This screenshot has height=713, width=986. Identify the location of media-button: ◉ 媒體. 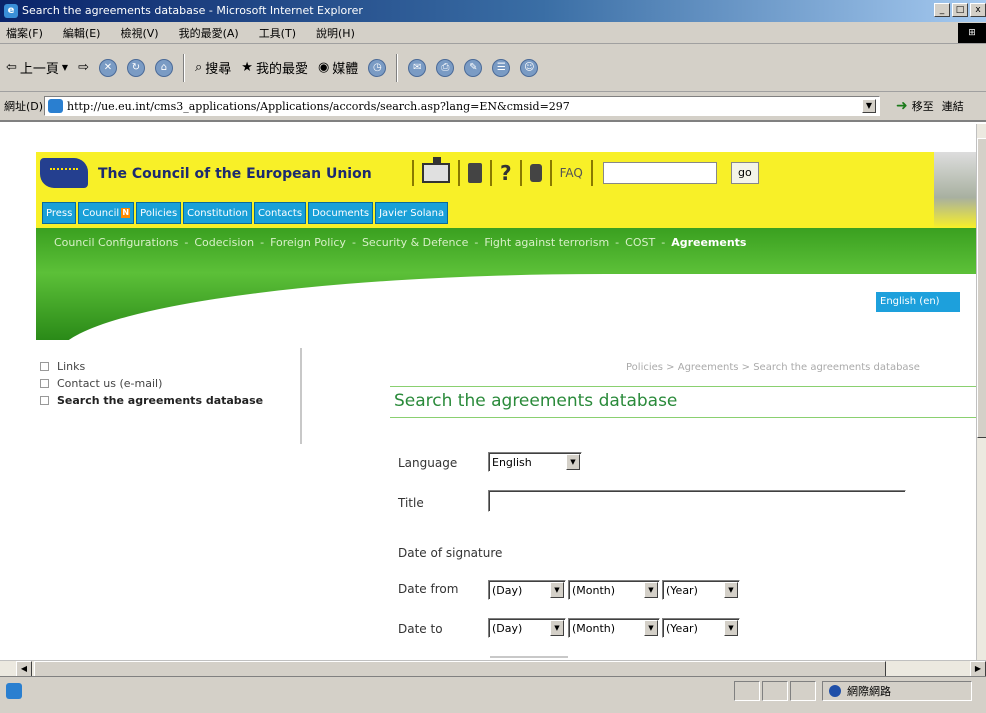
(338, 67).